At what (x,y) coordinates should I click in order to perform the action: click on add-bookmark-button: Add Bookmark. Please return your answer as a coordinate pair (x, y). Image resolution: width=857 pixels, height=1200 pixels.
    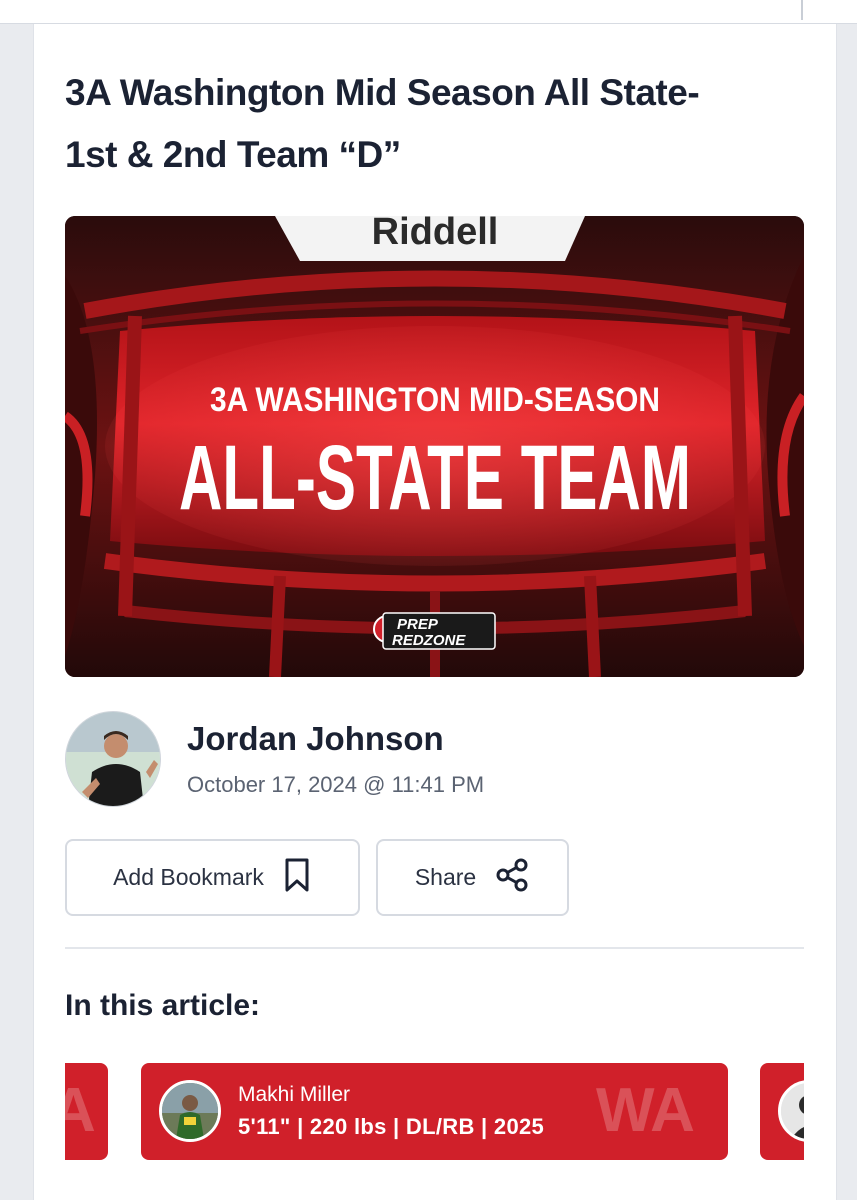
    Looking at the image, I should click on (212, 877).